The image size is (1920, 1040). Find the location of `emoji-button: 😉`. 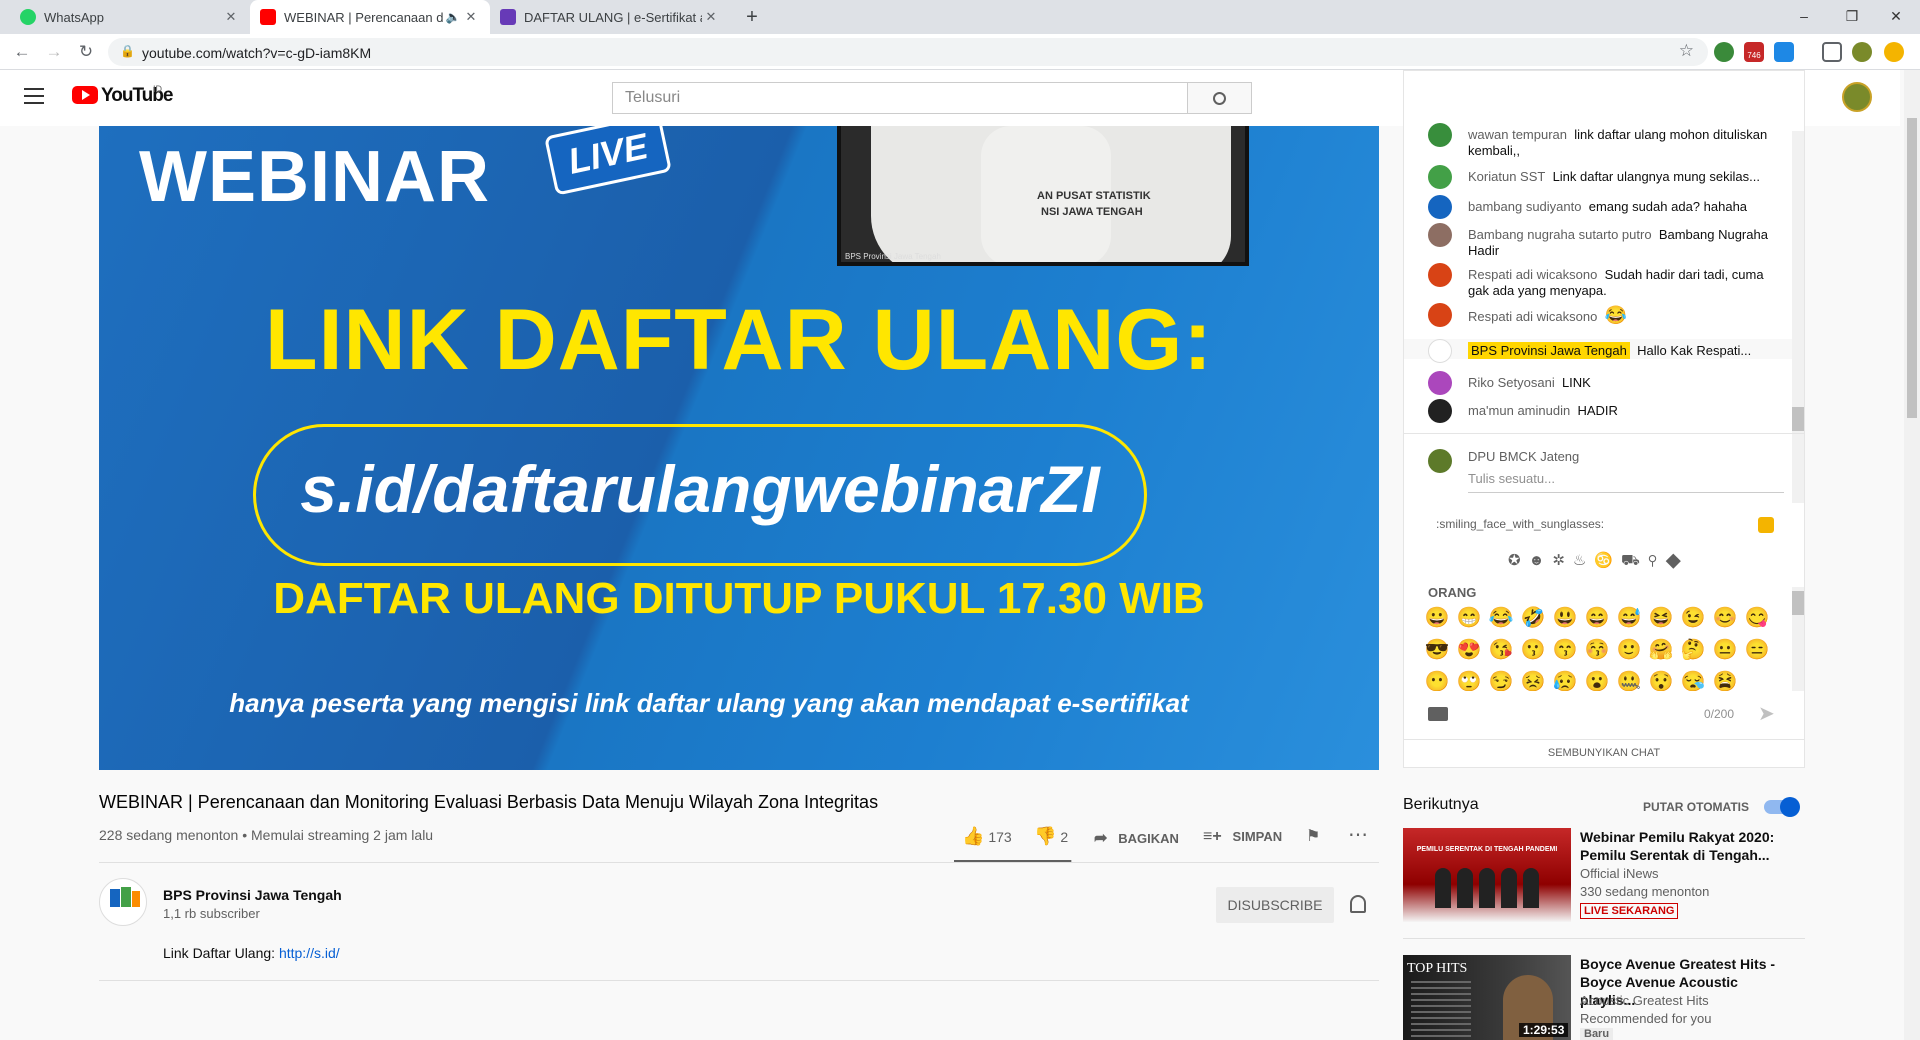

emoji-button: 😉 is located at coordinates (1693, 618).